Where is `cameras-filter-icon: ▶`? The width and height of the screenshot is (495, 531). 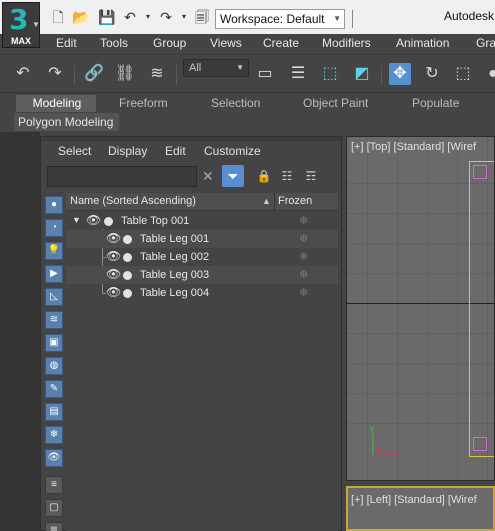
cameras-filter-icon: ▶ is located at coordinates (54, 274).